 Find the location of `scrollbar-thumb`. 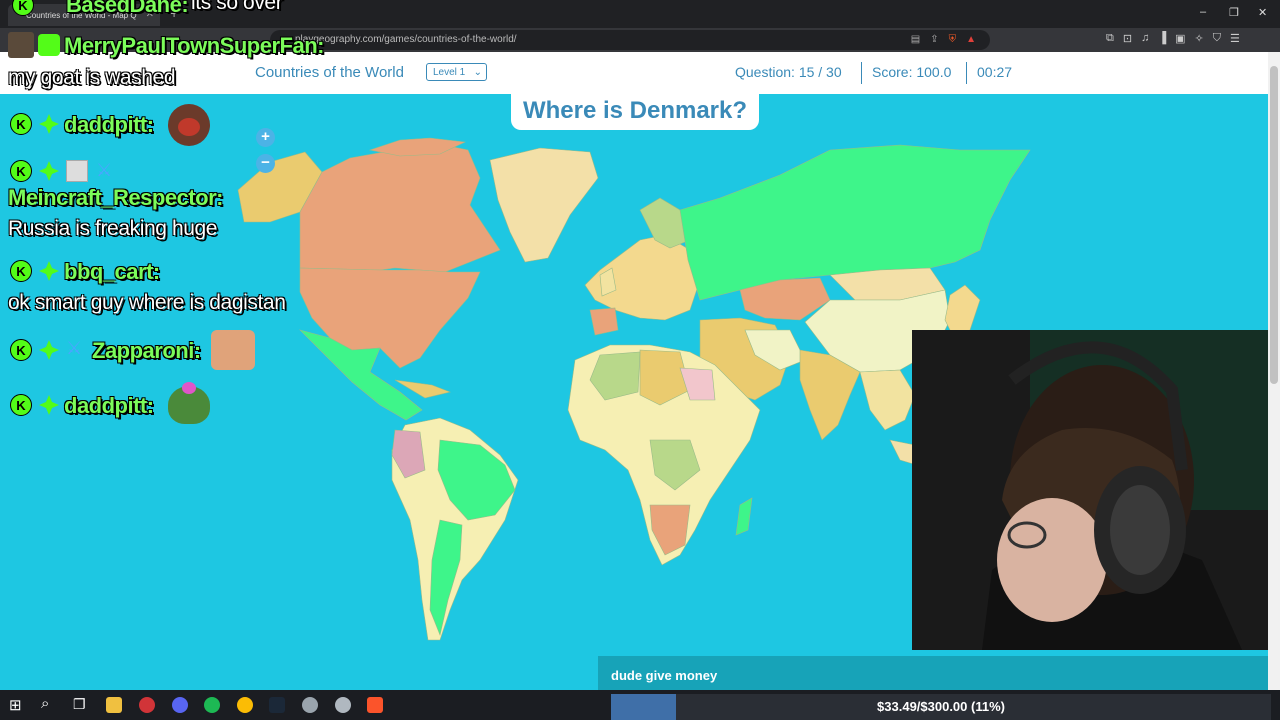

scrollbar-thumb is located at coordinates (1274, 225).